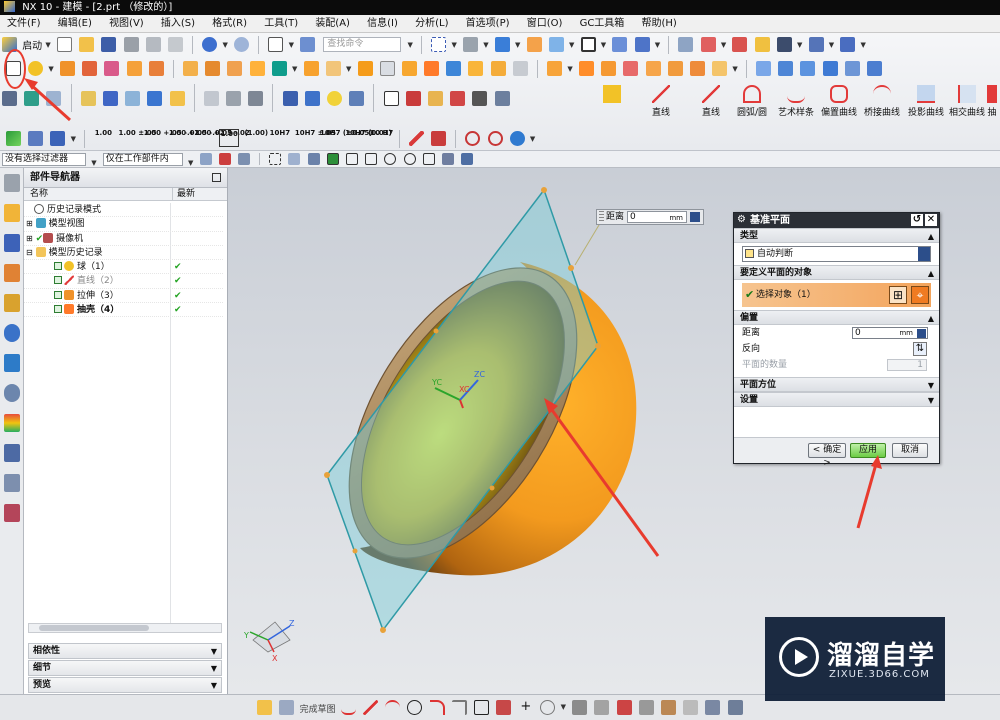  I want to click on section-objects: 要定义平面的对象 ▲, so click(836, 272).